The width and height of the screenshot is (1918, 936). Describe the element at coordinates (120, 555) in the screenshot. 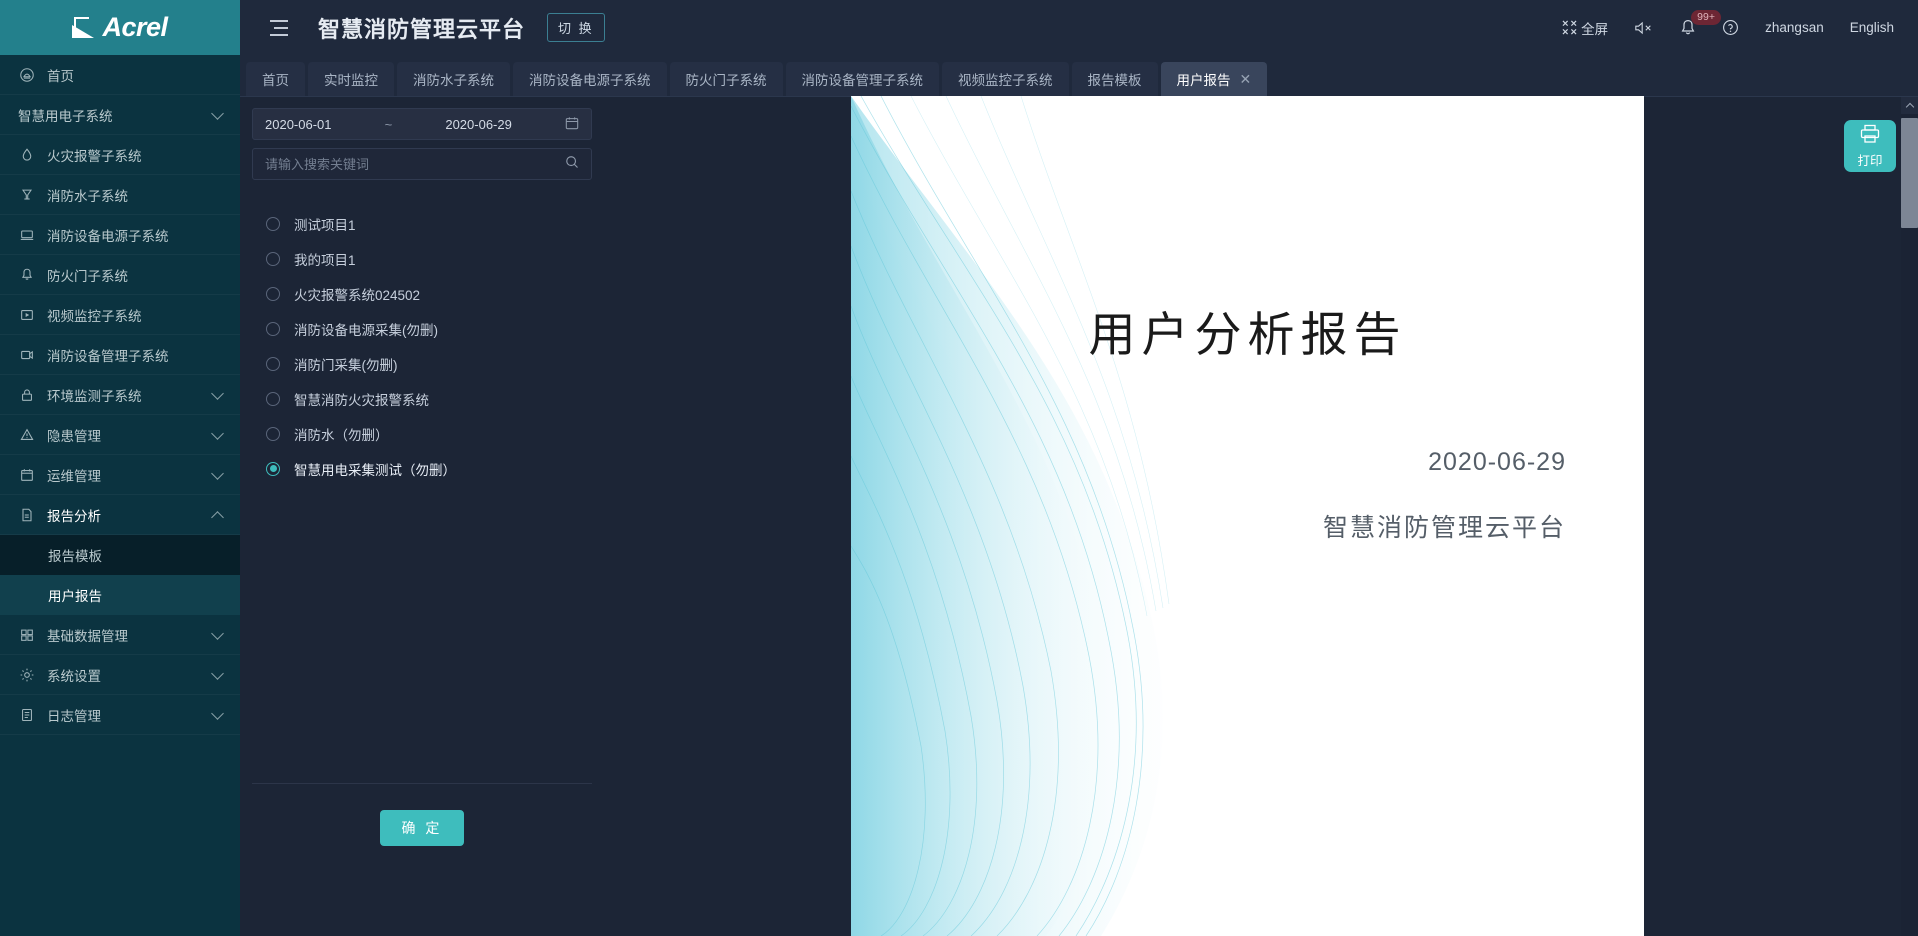

I see `sidebar-subitem-0: 报告模板` at that location.